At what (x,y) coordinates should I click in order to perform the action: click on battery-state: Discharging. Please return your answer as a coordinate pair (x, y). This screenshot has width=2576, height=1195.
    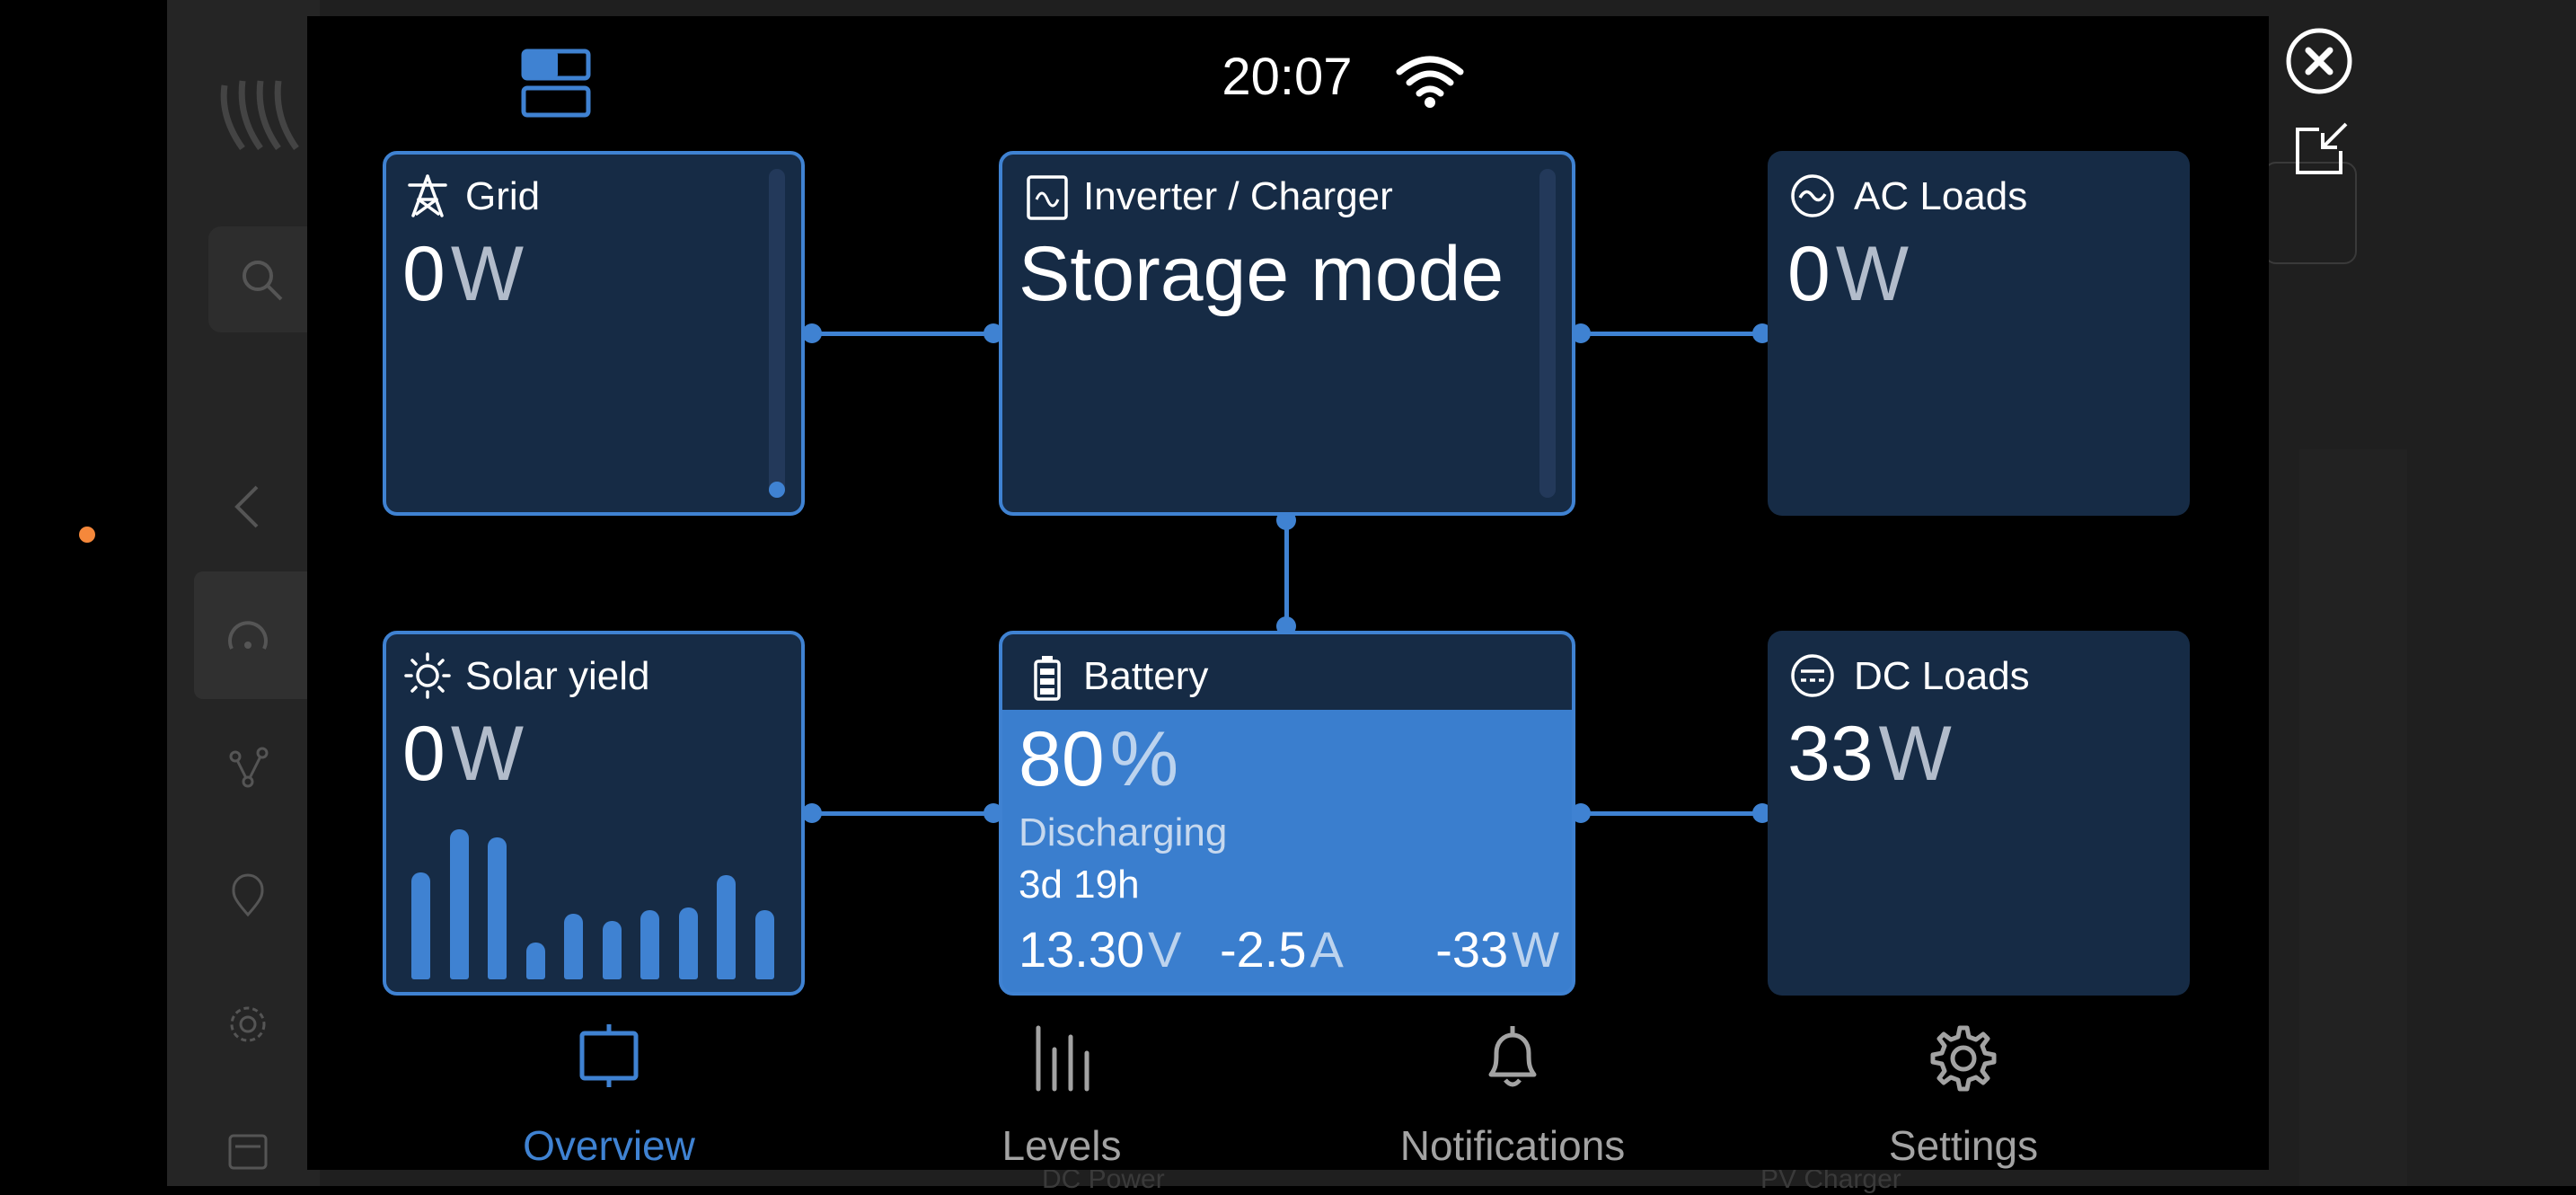
    Looking at the image, I should click on (1123, 832).